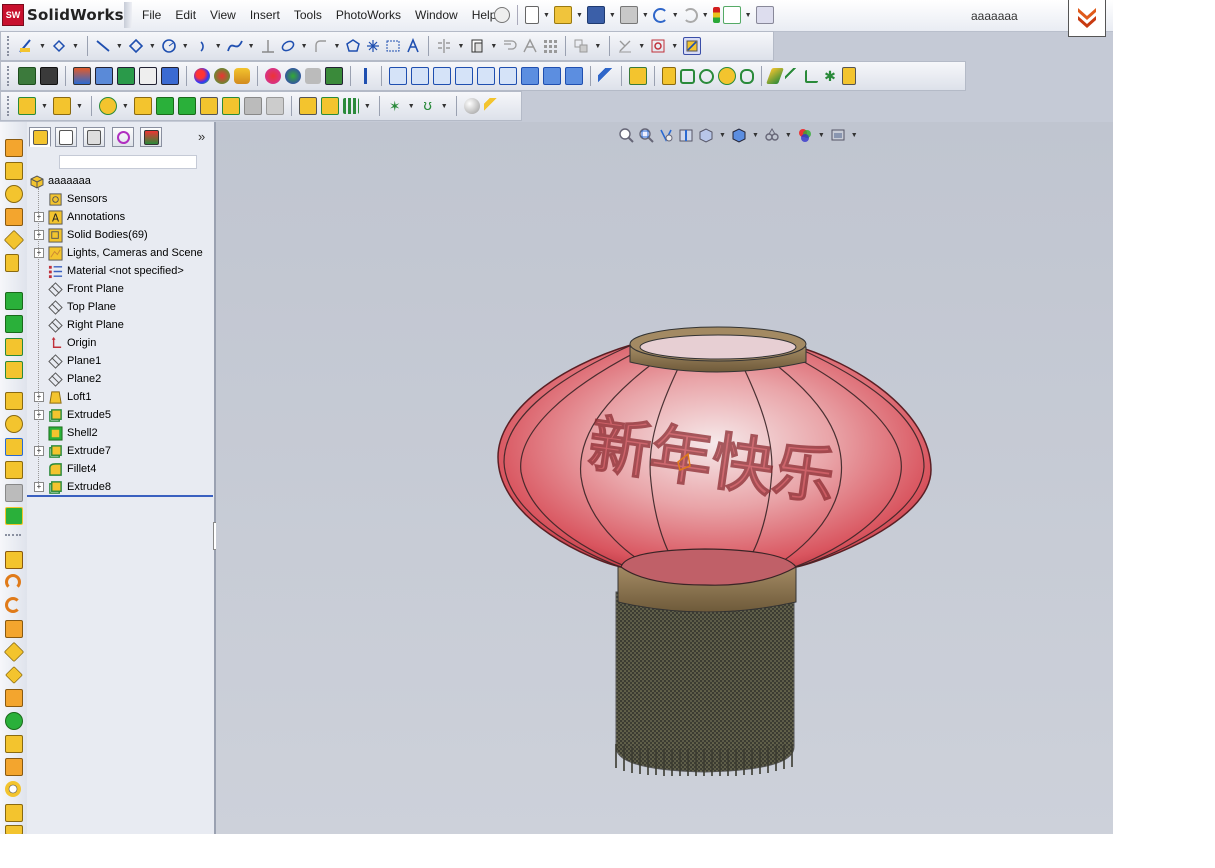 The height and width of the screenshot is (868, 1215). I want to click on decal-icon, so click(242, 76).